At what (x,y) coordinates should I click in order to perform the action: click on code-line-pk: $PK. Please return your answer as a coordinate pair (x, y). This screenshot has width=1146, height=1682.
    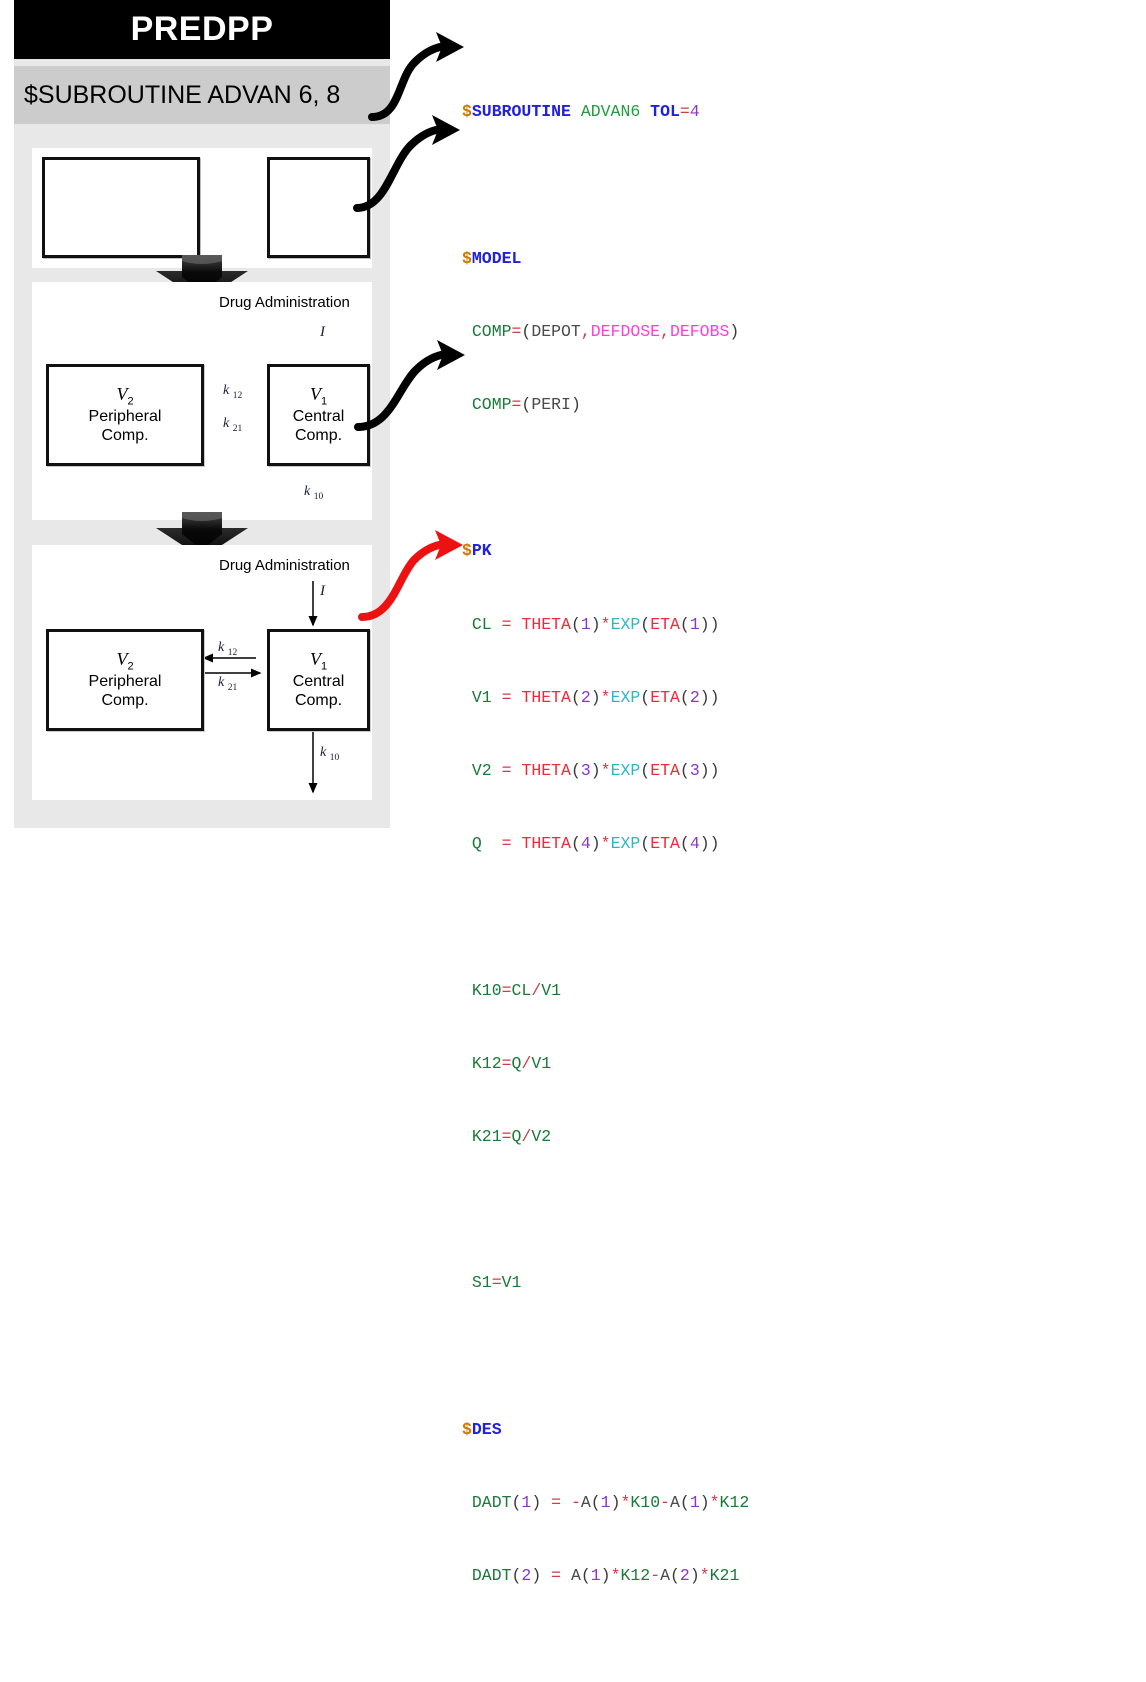
    Looking at the image, I should click on (477, 551).